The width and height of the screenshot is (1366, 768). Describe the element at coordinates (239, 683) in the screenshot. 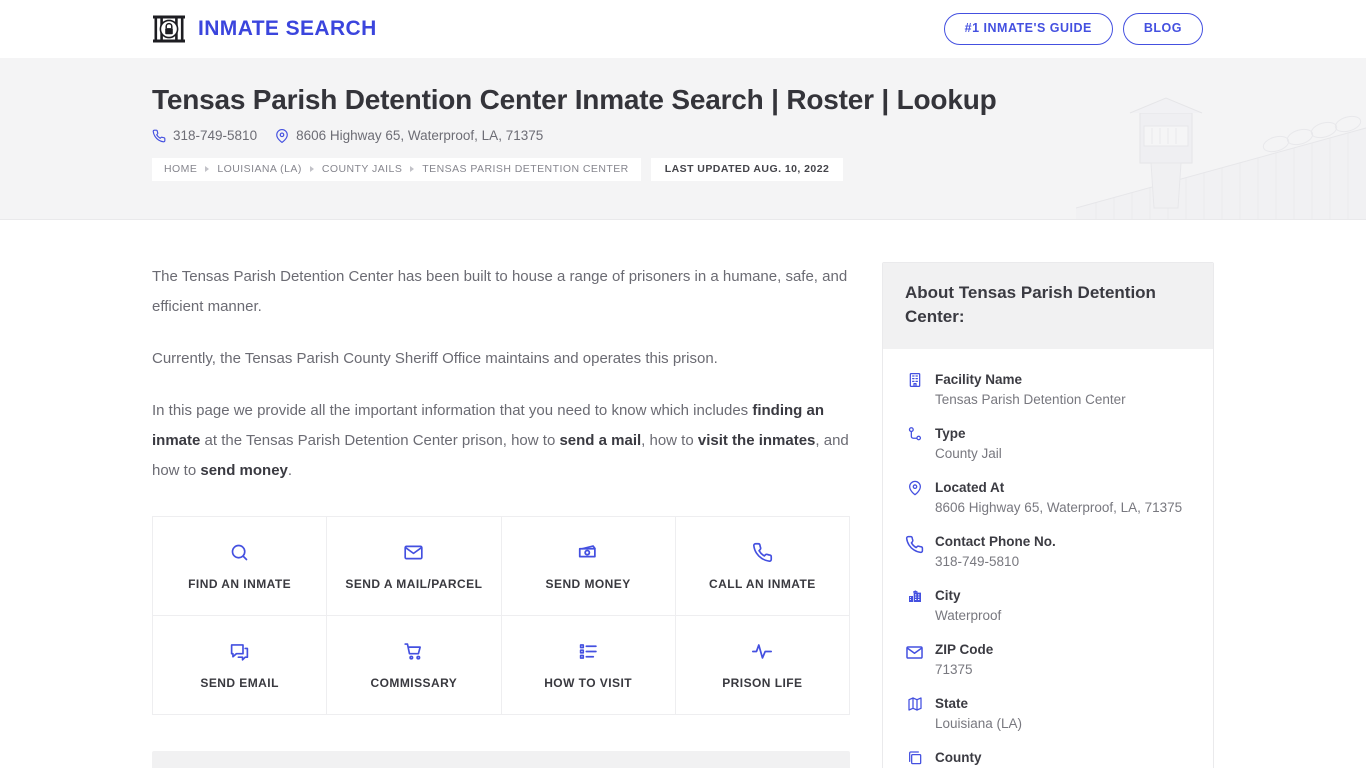

I see `action-tile-label: SEND EMAIL` at that location.